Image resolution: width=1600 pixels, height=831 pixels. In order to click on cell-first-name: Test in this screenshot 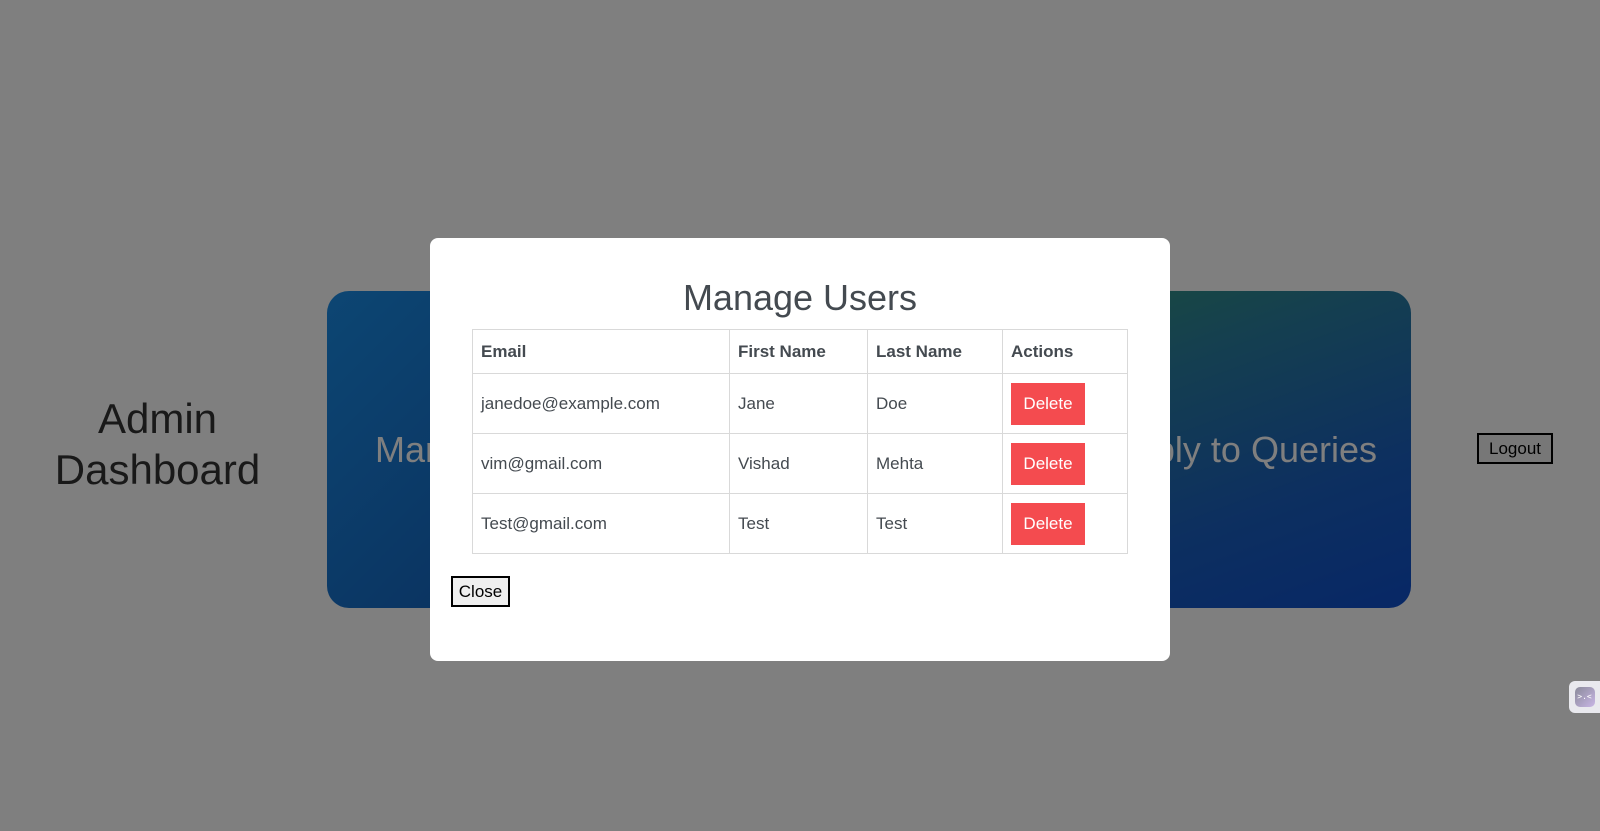, I will do `click(798, 523)`.